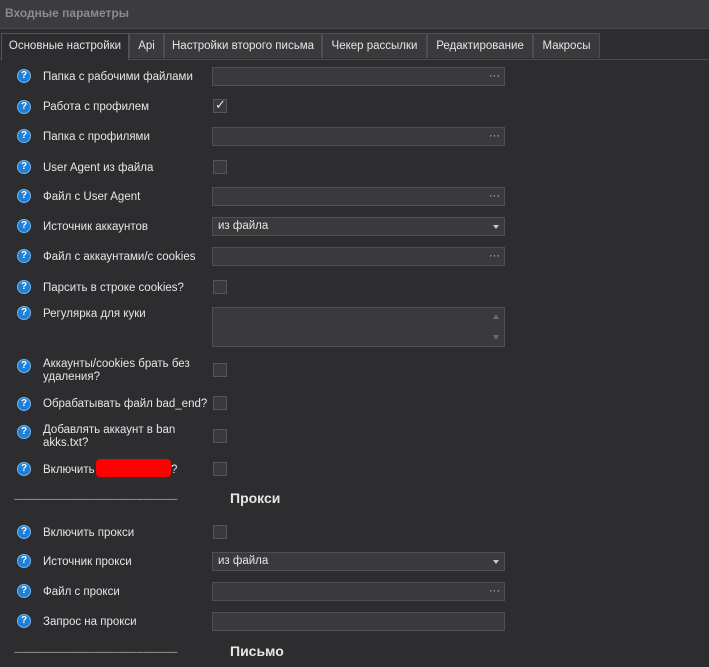  I want to click on proxy-source-value: из файла, so click(243, 561).